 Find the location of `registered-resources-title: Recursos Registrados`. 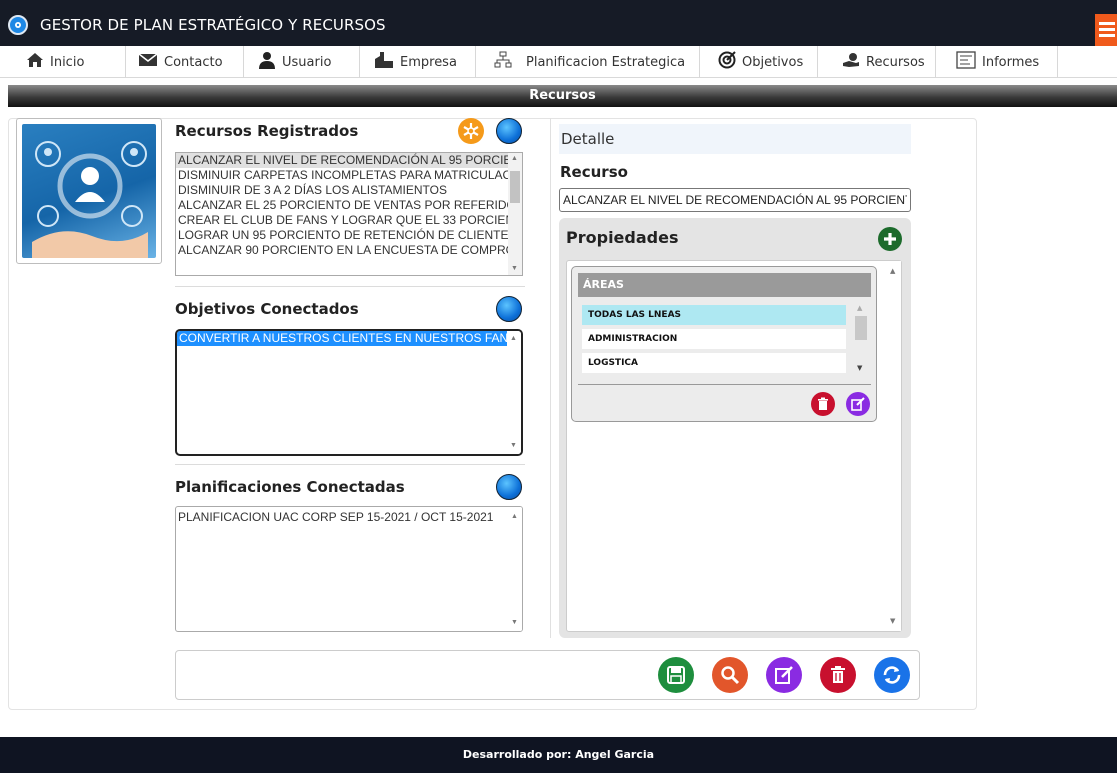

registered-resources-title: Recursos Registrados is located at coordinates (267, 131).